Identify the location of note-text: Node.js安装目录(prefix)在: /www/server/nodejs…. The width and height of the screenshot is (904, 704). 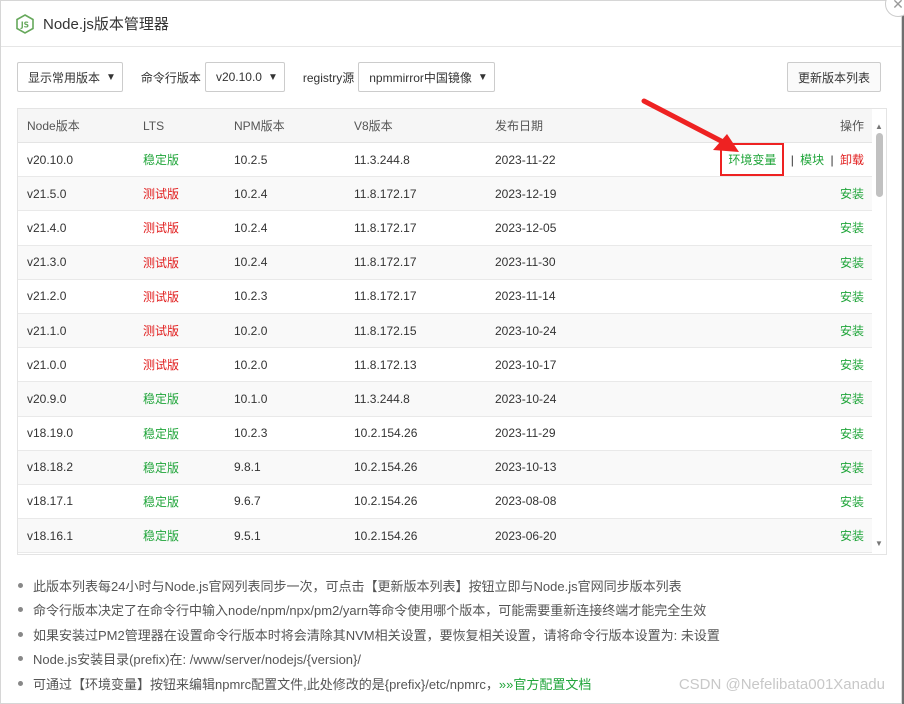
(197, 660).